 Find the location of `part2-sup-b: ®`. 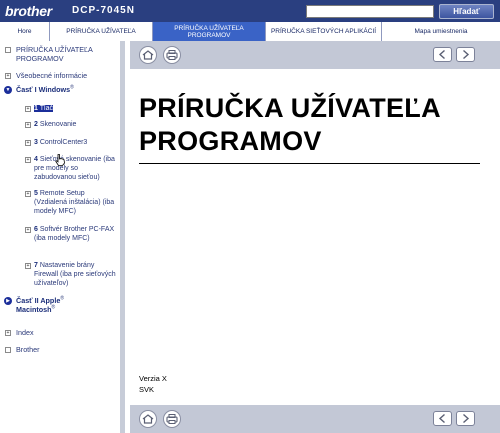

part2-sup-b: ® is located at coordinates (53, 307).